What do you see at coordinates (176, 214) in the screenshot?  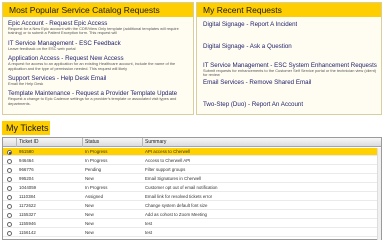 I see `summary-cell: Add as cohost to Zoom Meeting` at bounding box center [176, 214].